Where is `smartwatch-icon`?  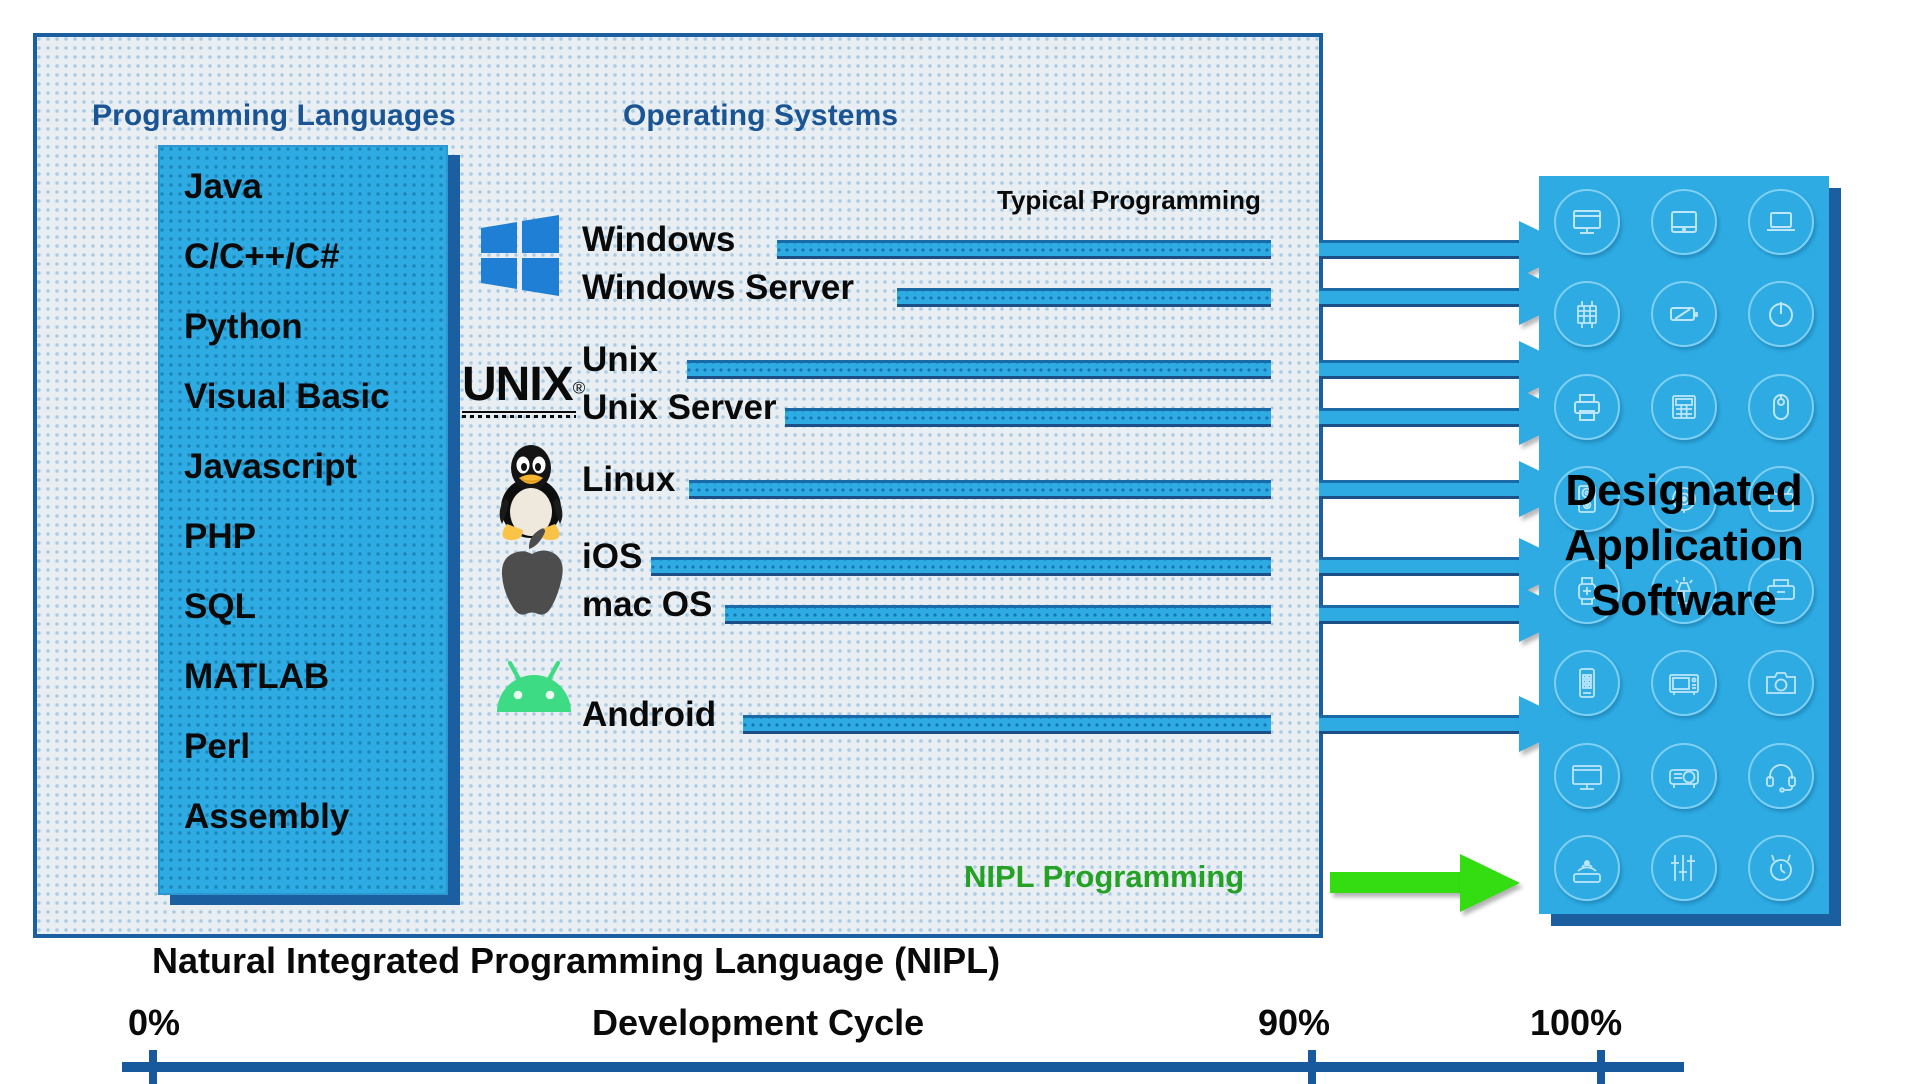 smartwatch-icon is located at coordinates (1587, 591).